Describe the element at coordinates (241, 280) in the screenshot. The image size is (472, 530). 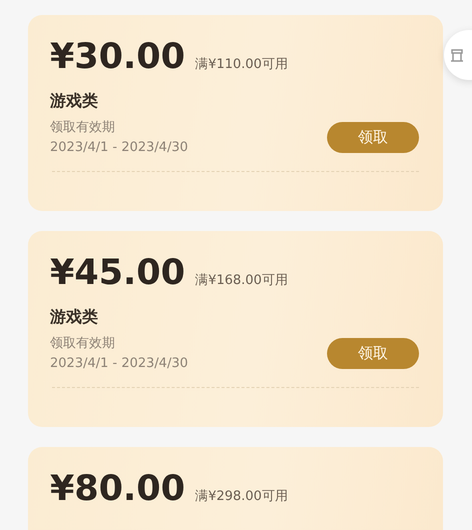
I see `coupon-condition: 满¥168.00可用` at that location.